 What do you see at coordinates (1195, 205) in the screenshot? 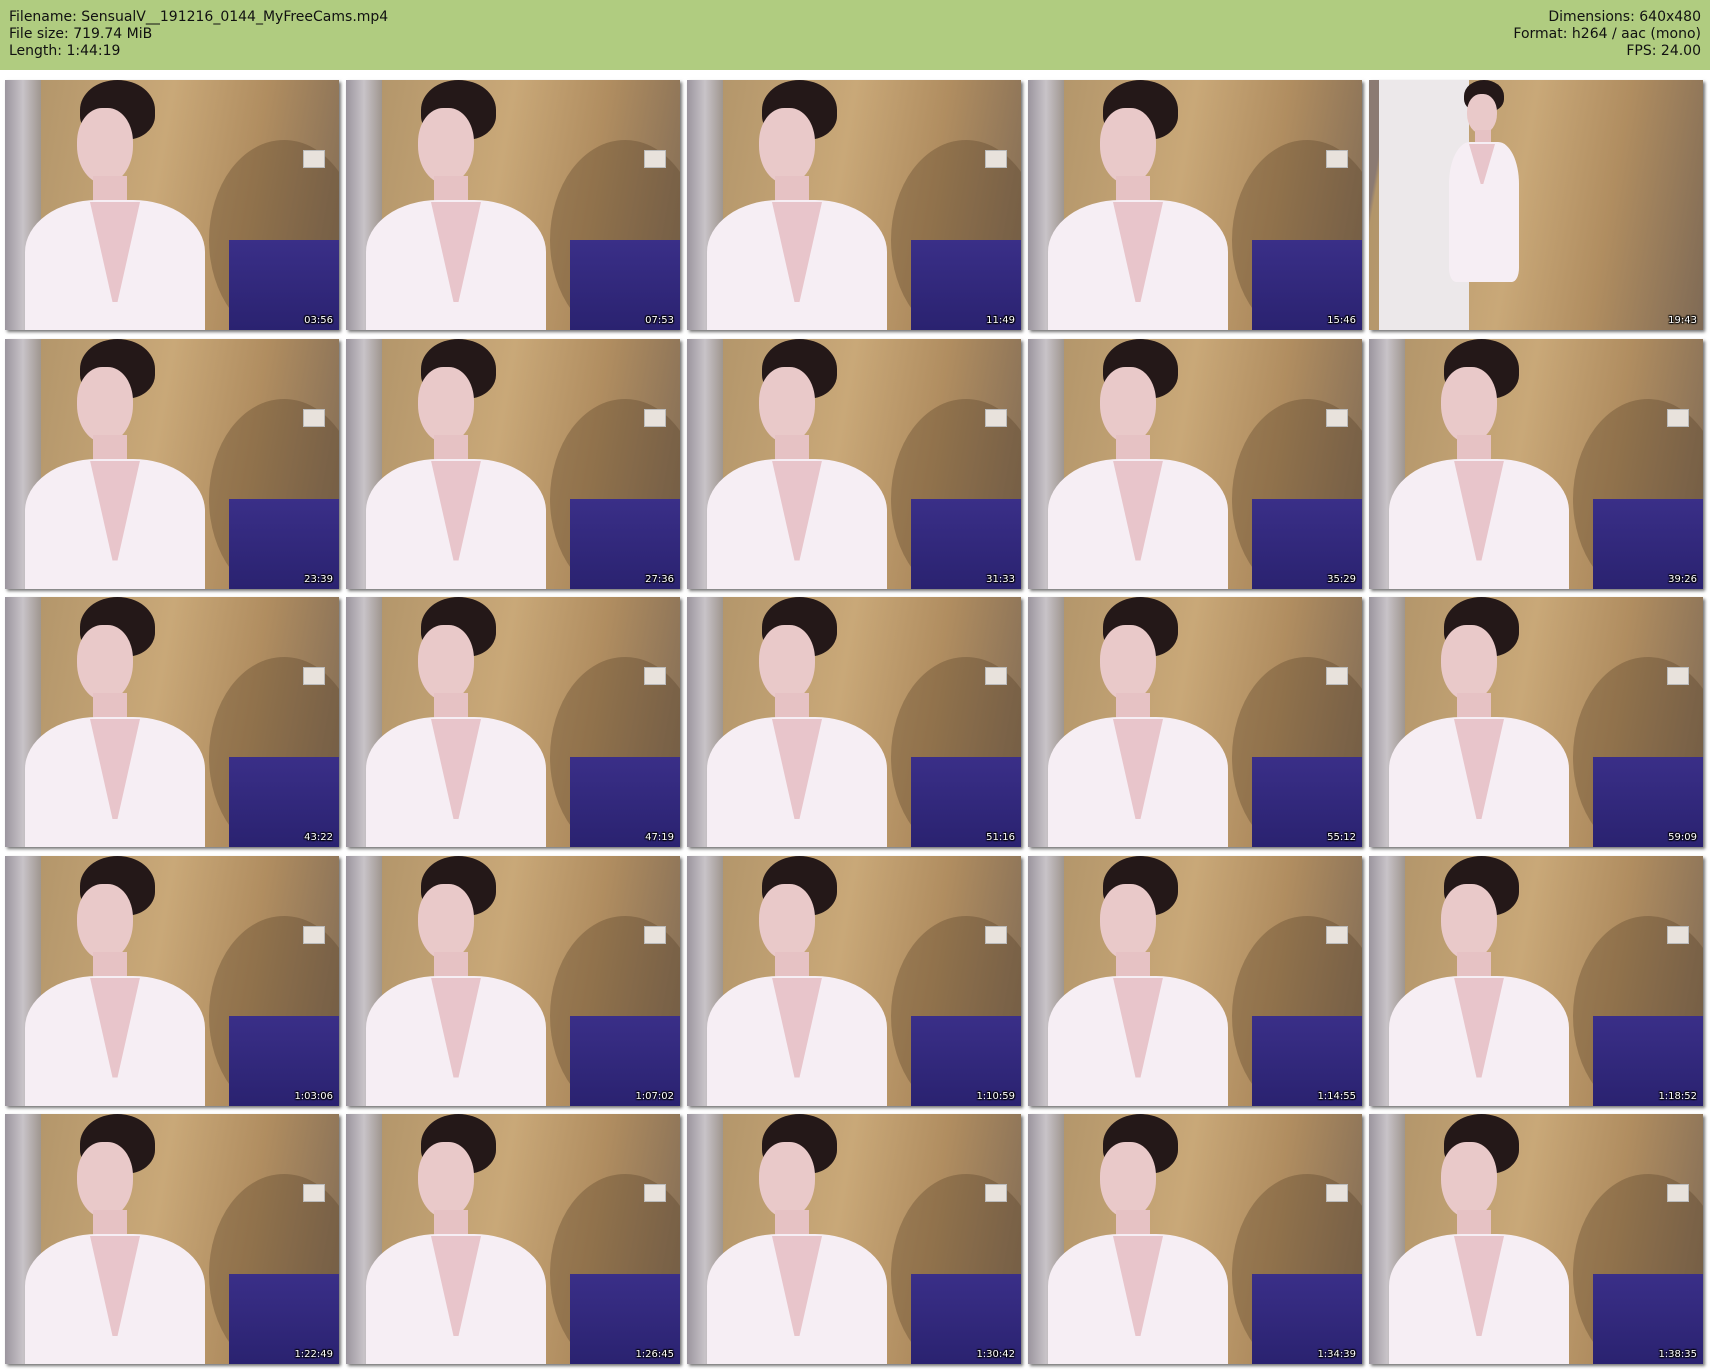
I see `video-thumbnail: 15:46` at bounding box center [1195, 205].